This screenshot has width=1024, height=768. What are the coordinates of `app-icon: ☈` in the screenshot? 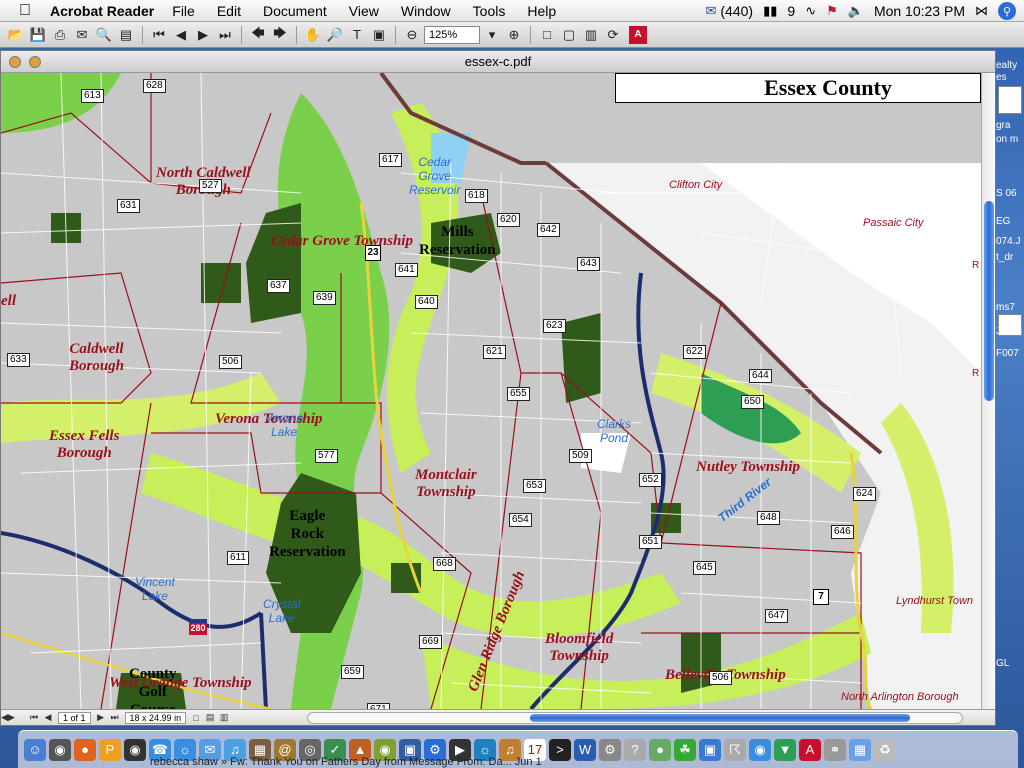 It's located at (735, 749).